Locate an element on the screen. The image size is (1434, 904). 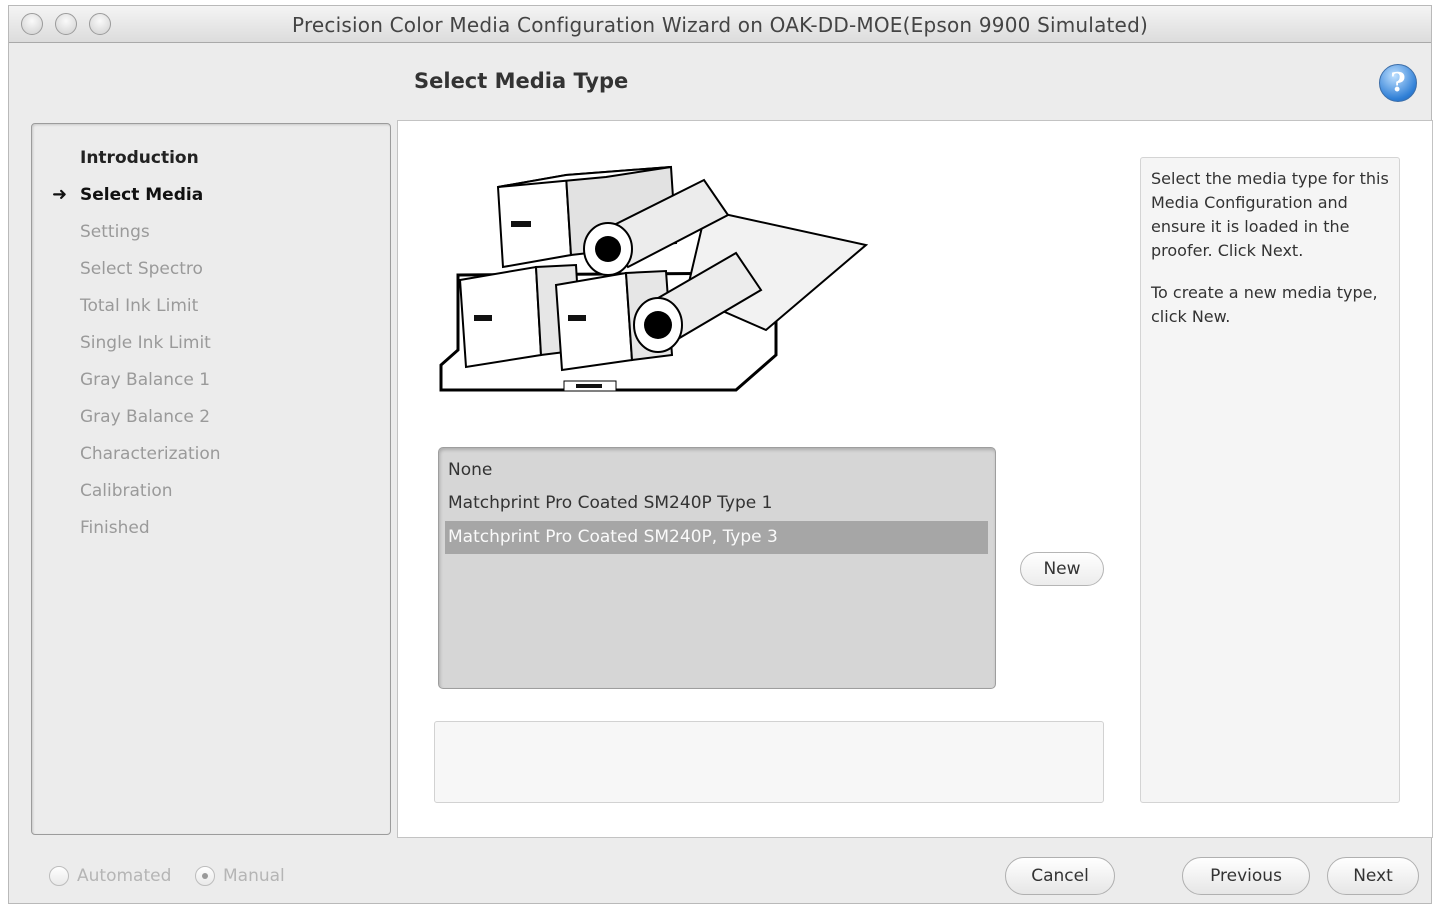
step-single-ink-limit: Single Ink Limit is located at coordinates (145, 343).